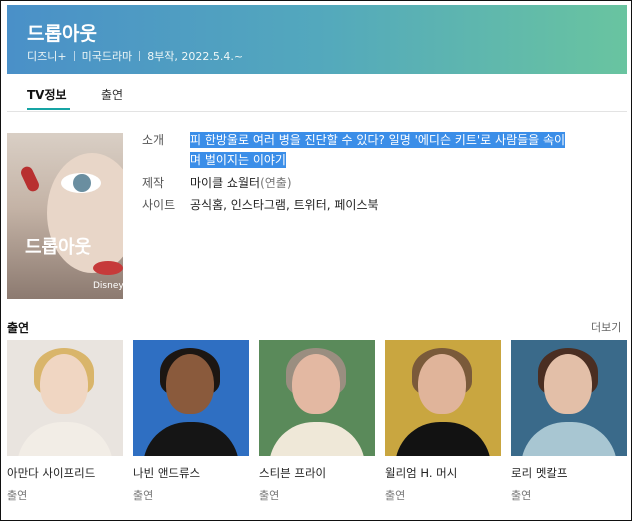  I want to click on poster-lips, so click(108, 268).